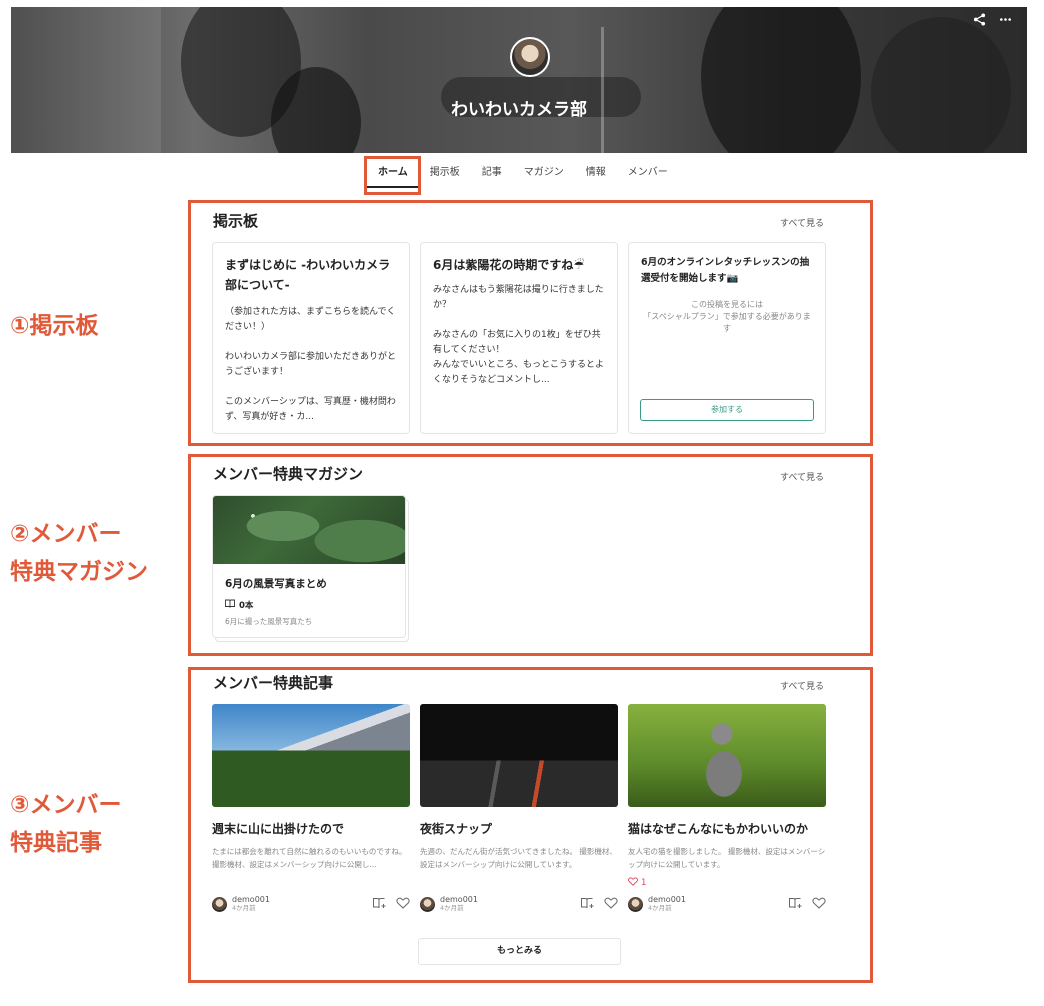 The image size is (1044, 1006). I want to click on annotation-text: 特典記事, so click(56, 843).